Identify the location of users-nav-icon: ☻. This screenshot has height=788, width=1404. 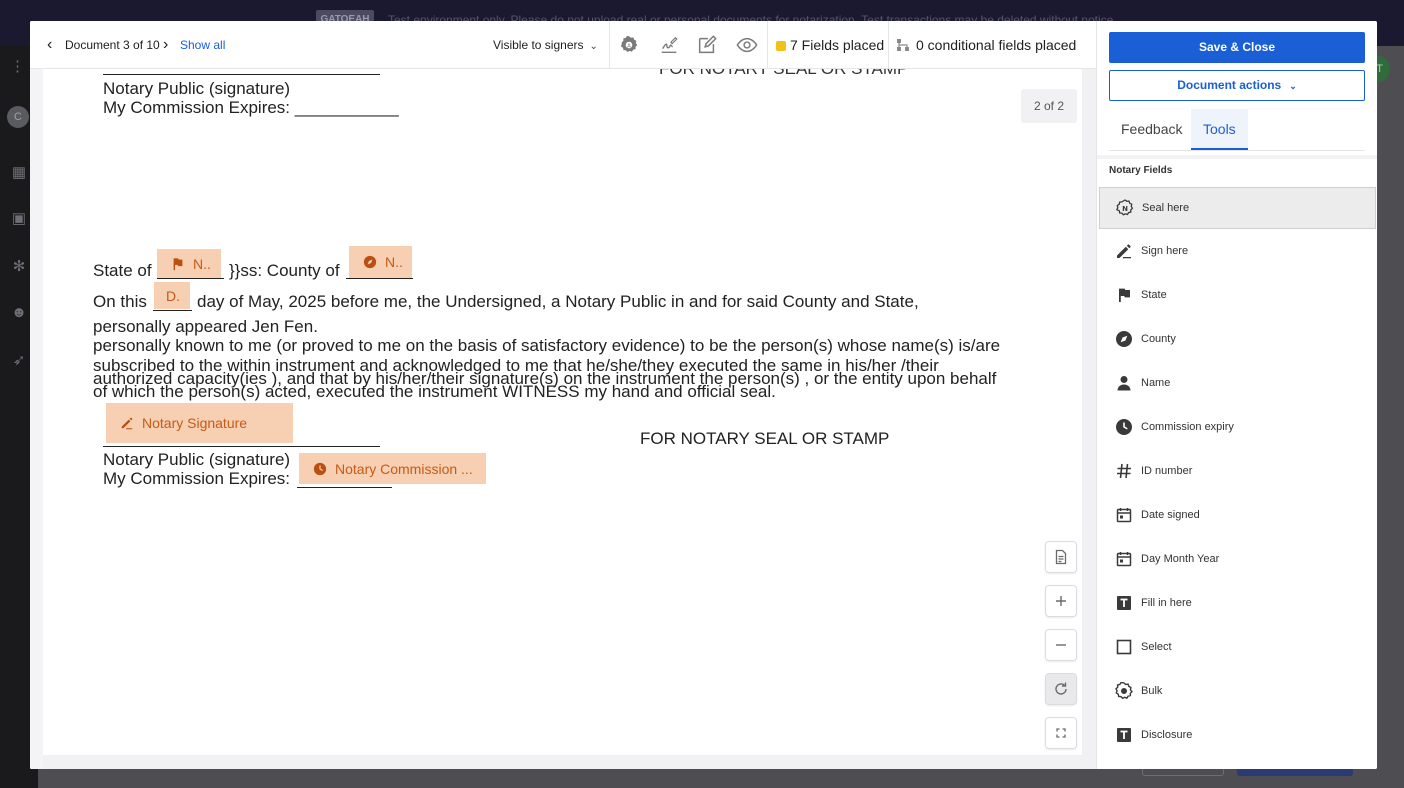
(19, 312).